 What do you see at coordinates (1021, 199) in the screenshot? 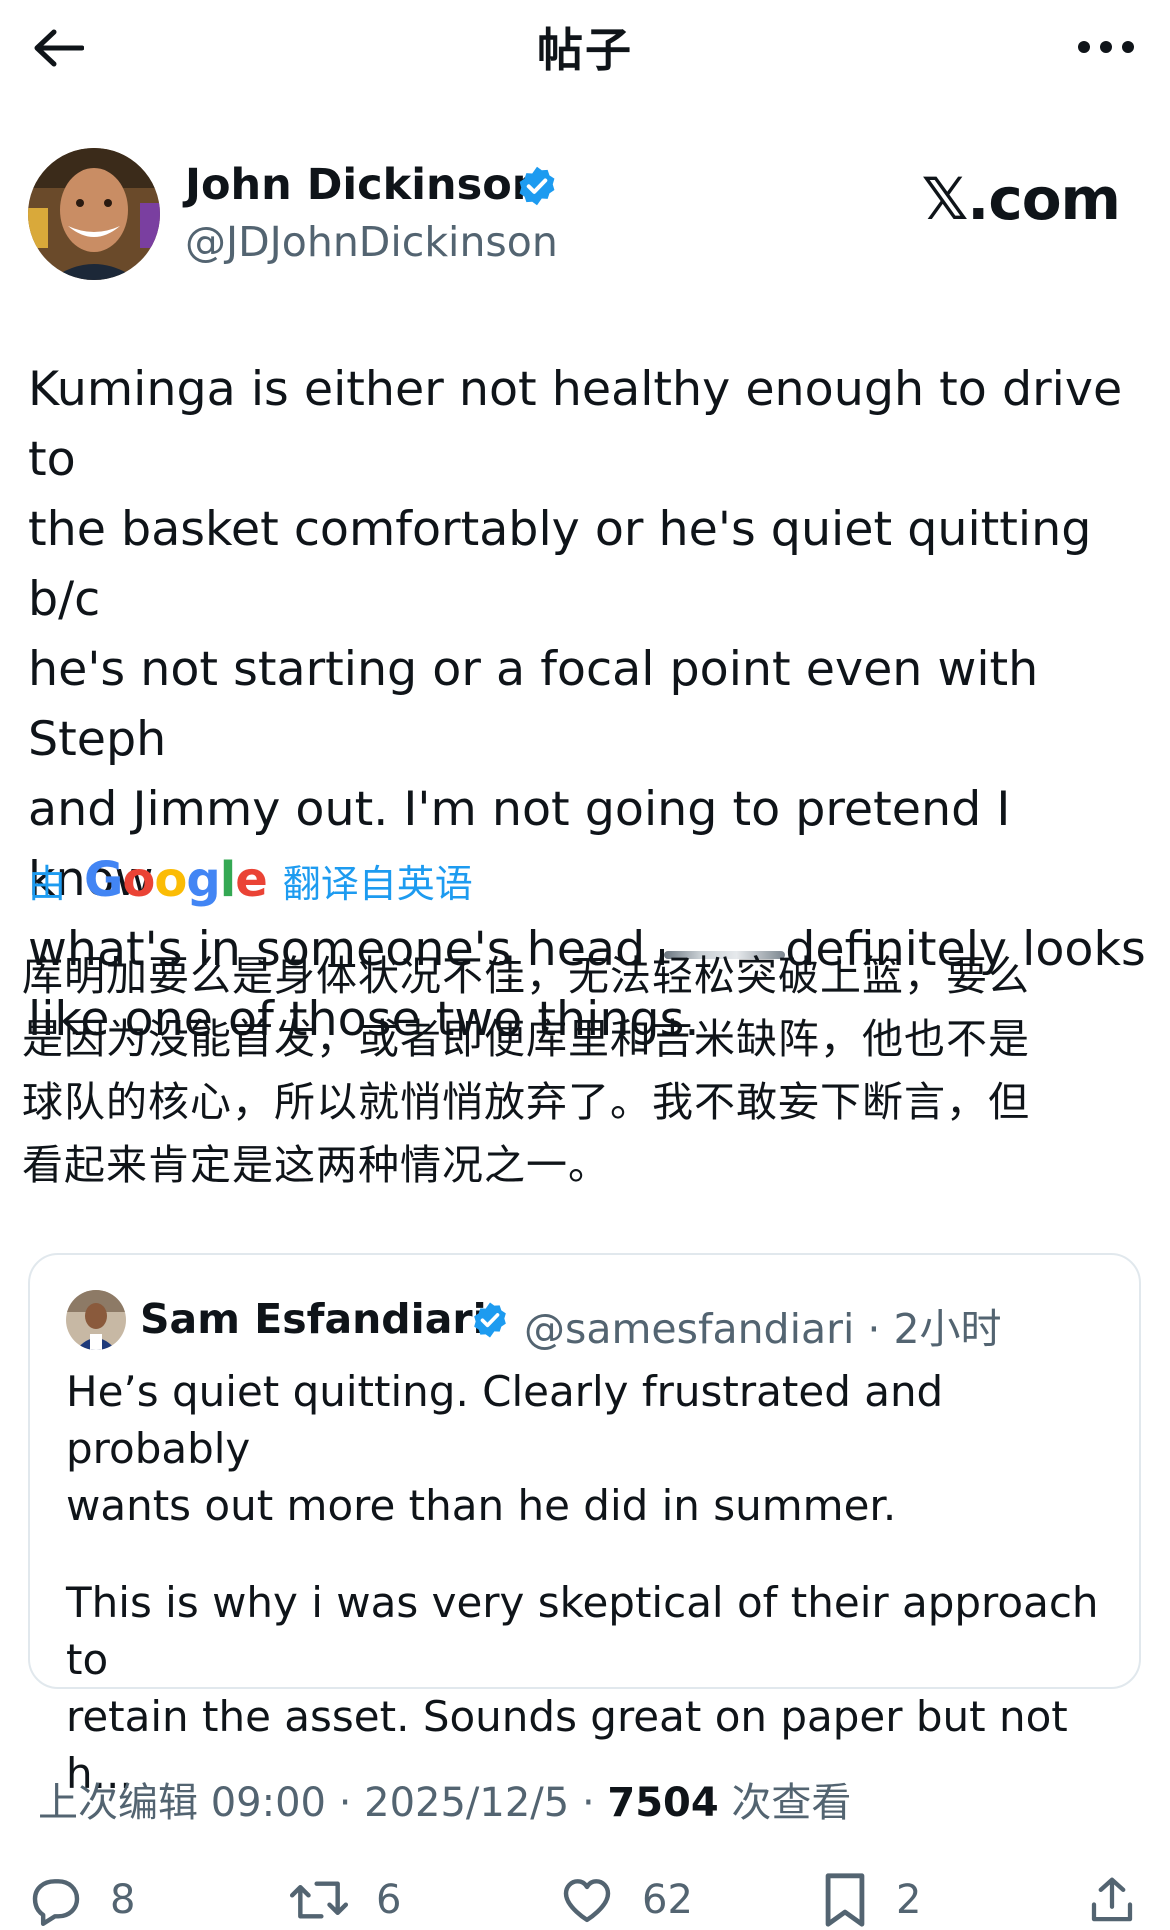
I see `site-logo: 𝕏.com` at bounding box center [1021, 199].